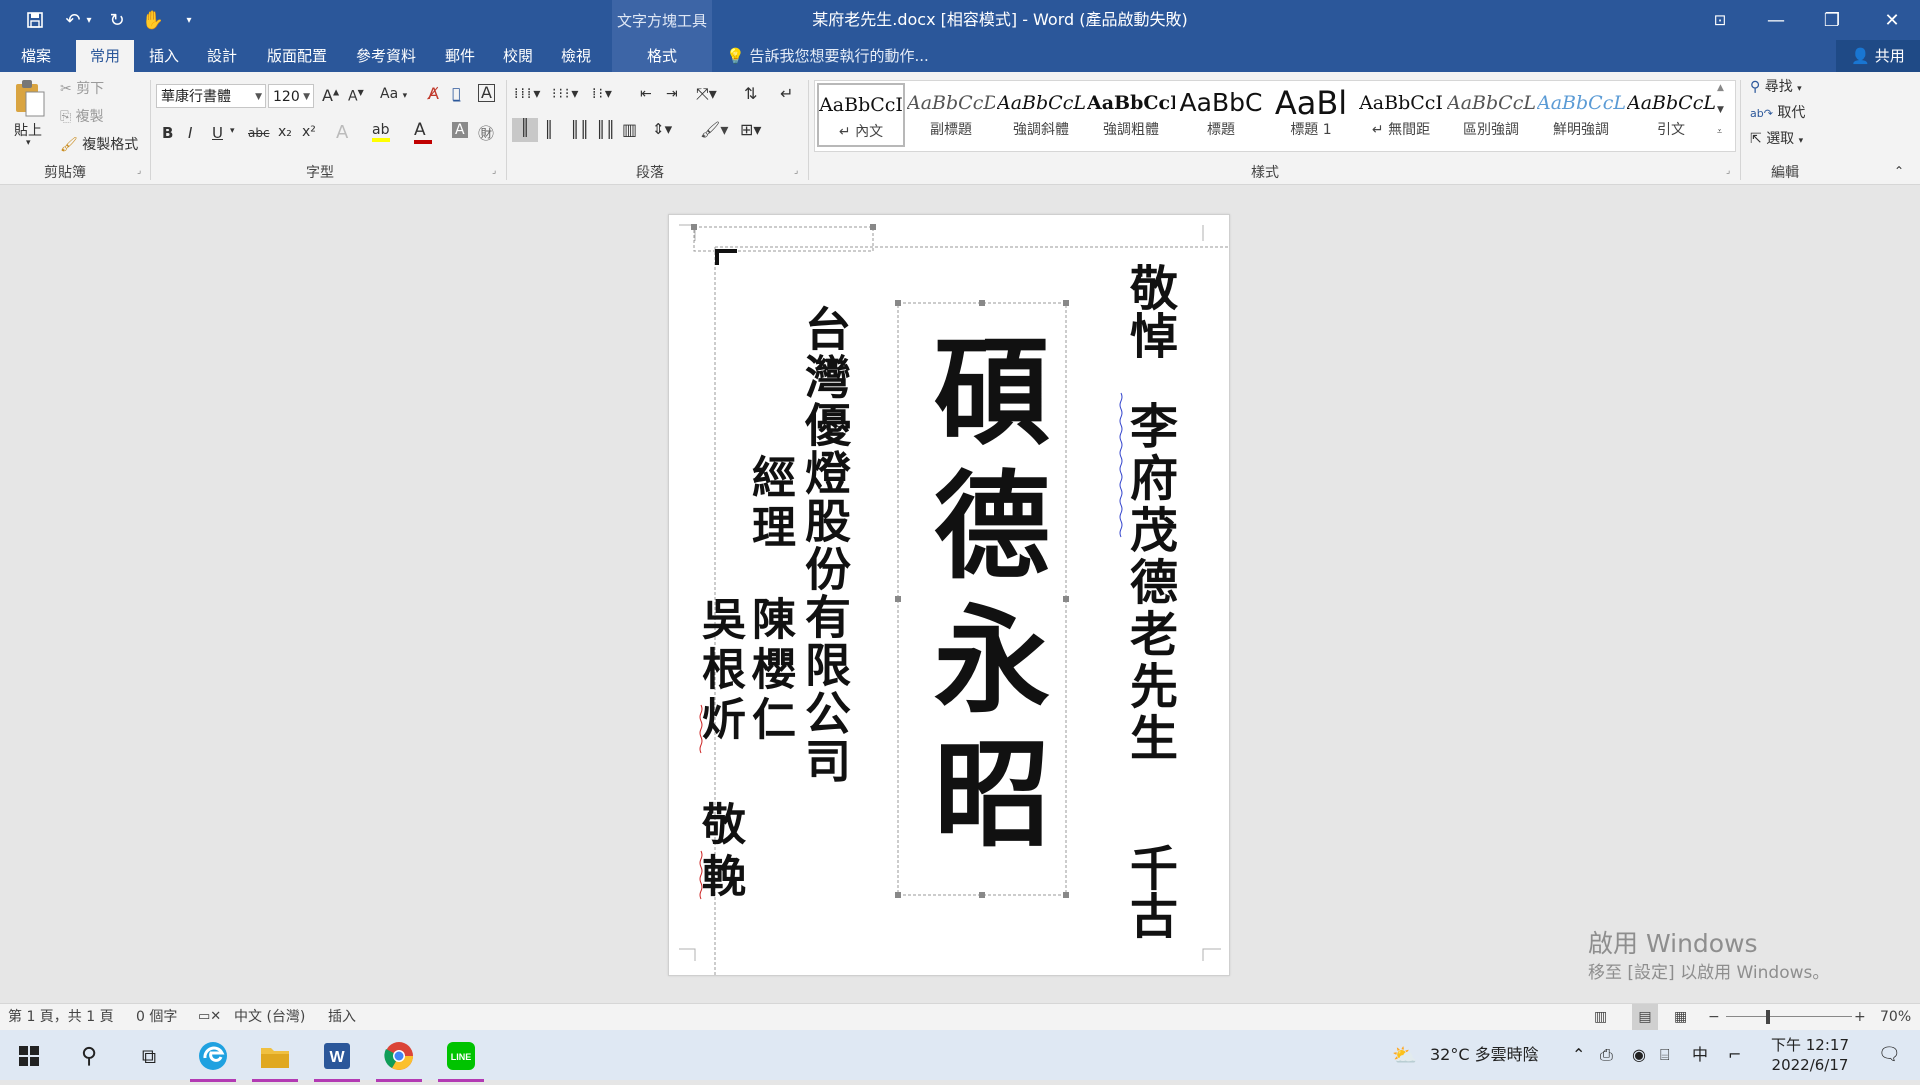  I want to click on style-subtitle: AaBbCcDi 副標題, so click(951, 115).